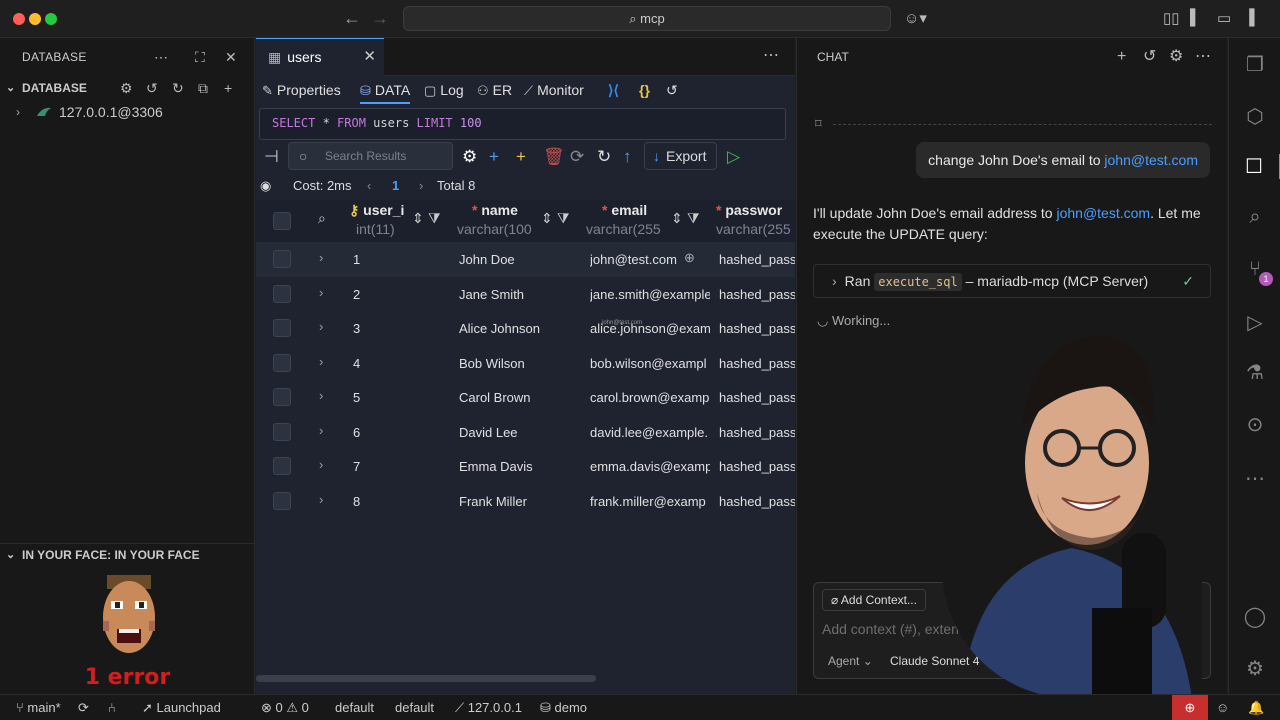  What do you see at coordinates (265, 186) in the screenshot?
I see `eye-icon: ◉` at bounding box center [265, 186].